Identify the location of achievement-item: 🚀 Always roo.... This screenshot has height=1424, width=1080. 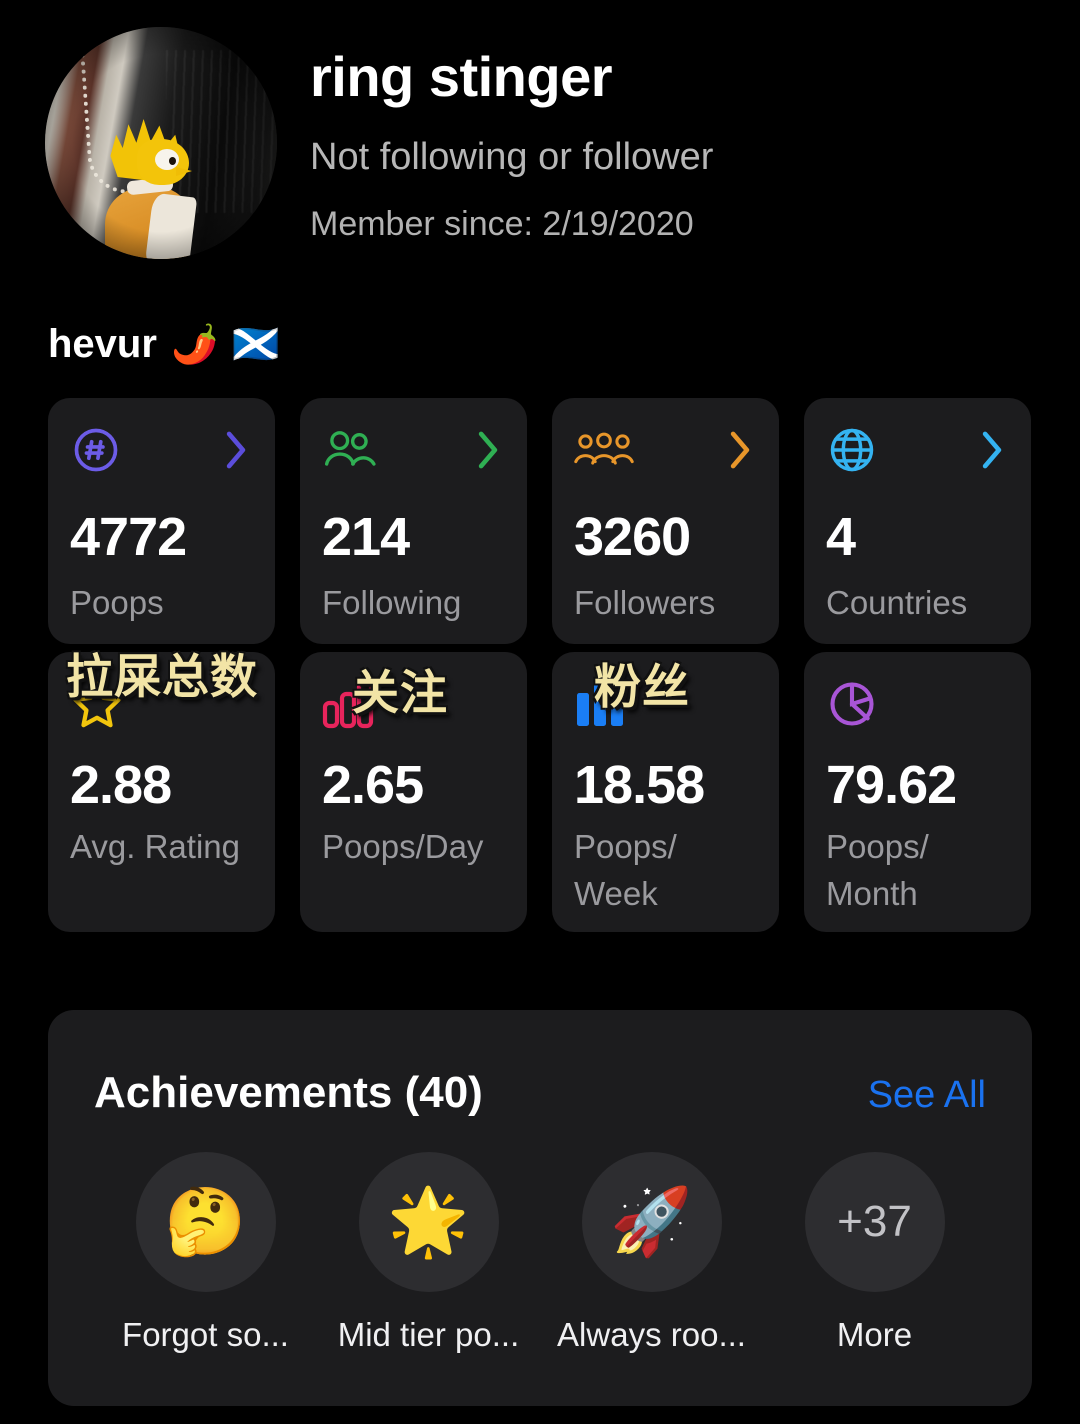
(652, 1253).